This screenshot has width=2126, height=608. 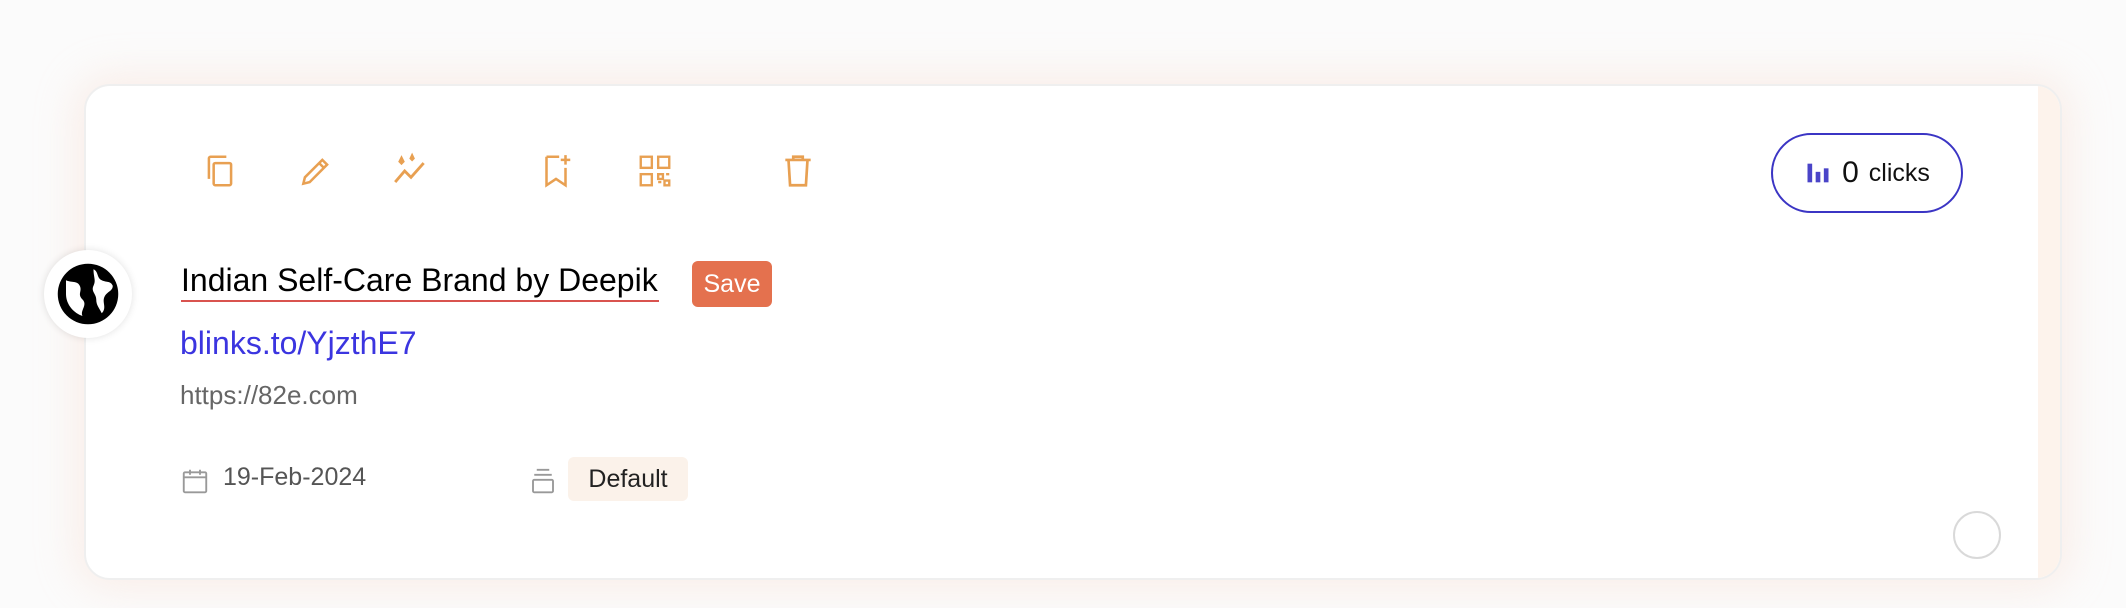 What do you see at coordinates (195, 481) in the screenshot?
I see `calendar-icon` at bounding box center [195, 481].